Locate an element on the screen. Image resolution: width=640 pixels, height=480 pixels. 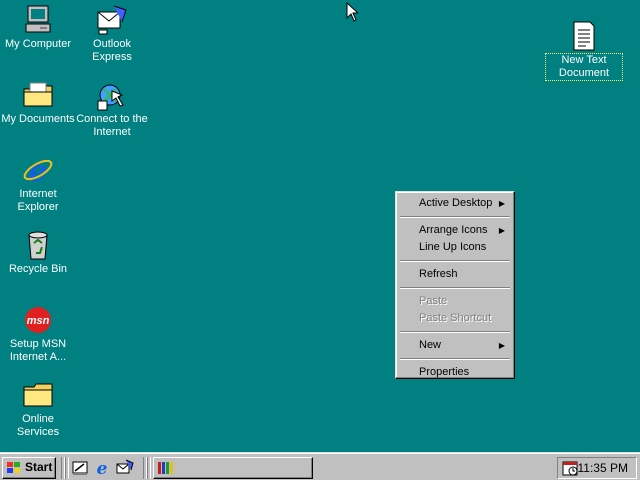
desktop-icon-my-computer: My Computer is located at coordinates (38, 27).